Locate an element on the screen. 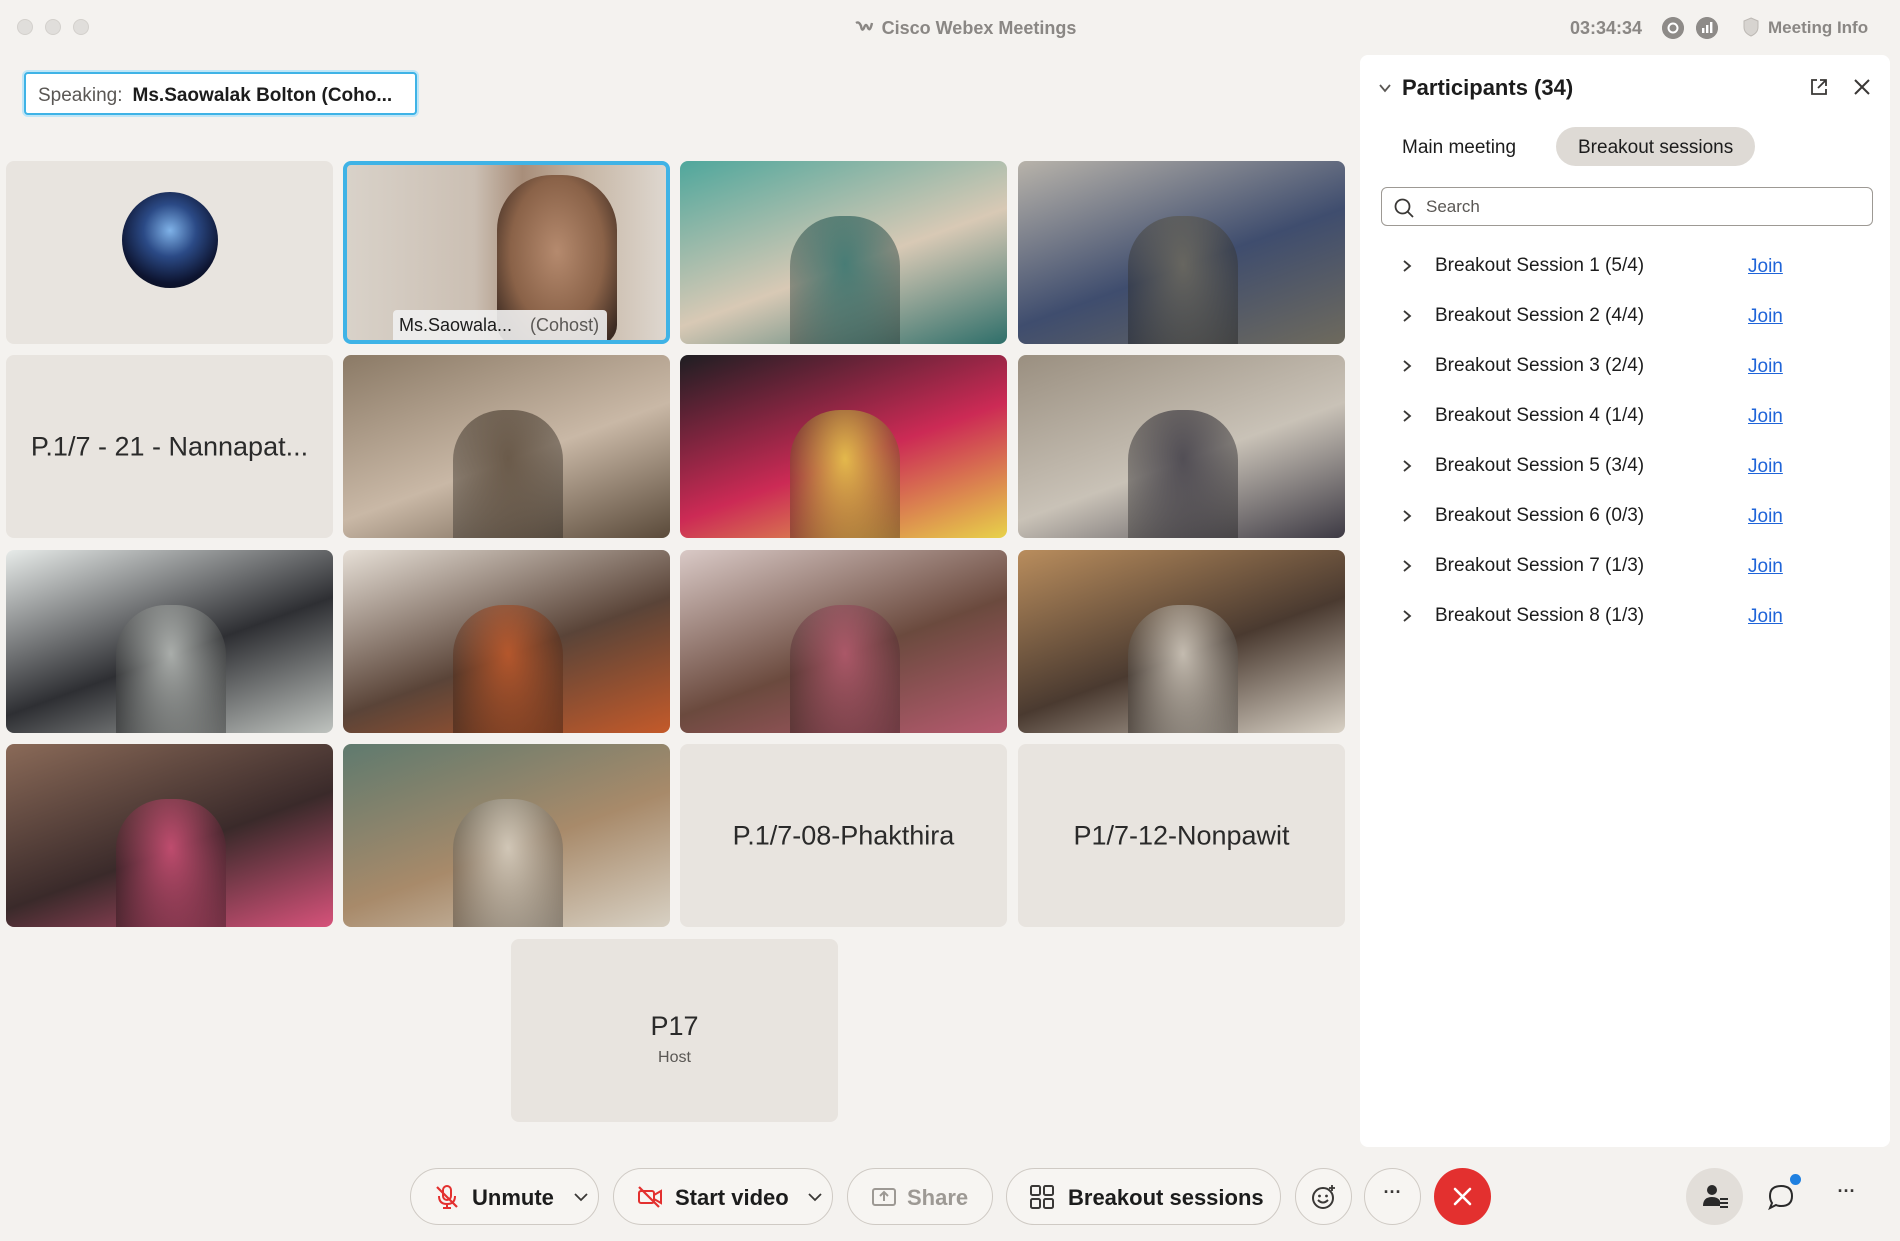 Image resolution: width=1900 pixels, height=1241 pixels. breakout-sessions-label: Breakout sessions is located at coordinates (1166, 1197).